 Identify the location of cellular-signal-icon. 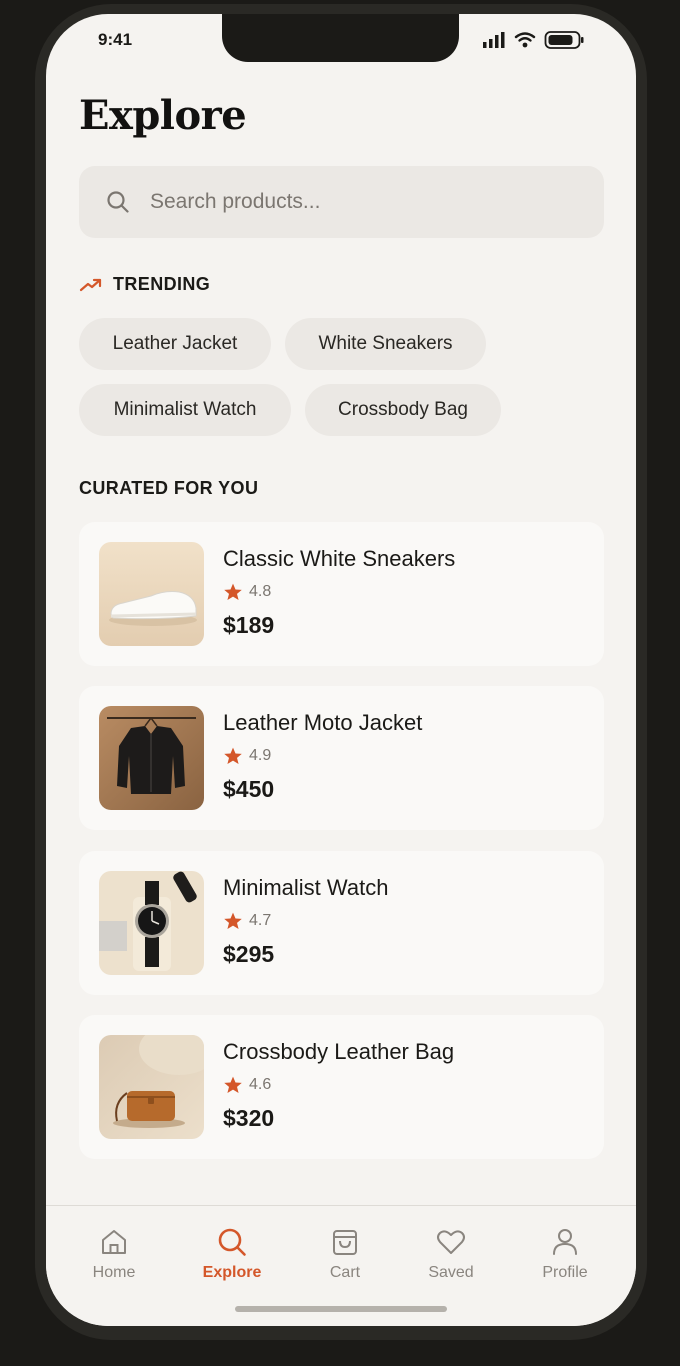
(494, 40).